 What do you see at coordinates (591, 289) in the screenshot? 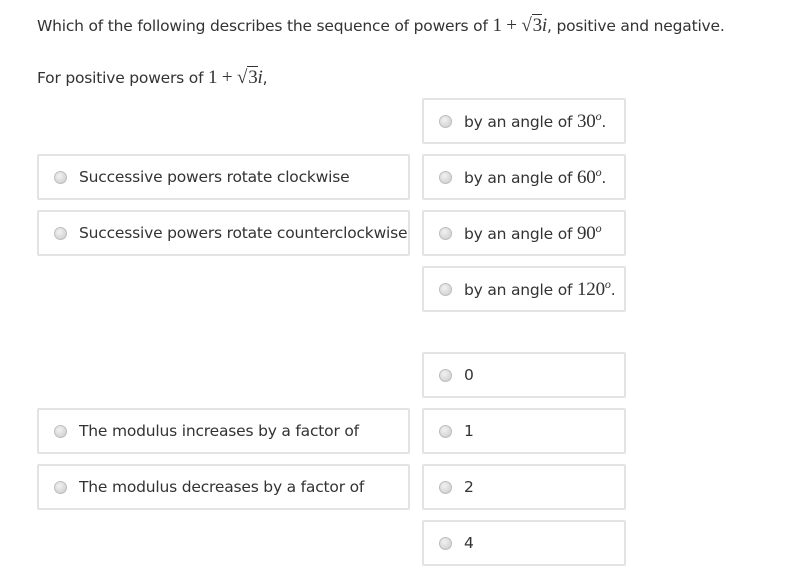
I see `angle-number: 120` at bounding box center [591, 289].